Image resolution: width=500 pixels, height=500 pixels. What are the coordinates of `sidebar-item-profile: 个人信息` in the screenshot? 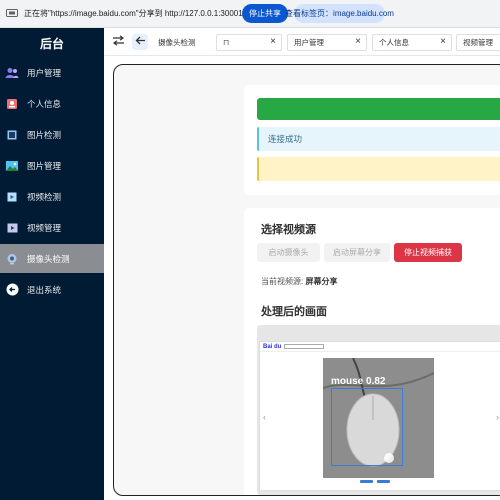 It's located at (52, 103).